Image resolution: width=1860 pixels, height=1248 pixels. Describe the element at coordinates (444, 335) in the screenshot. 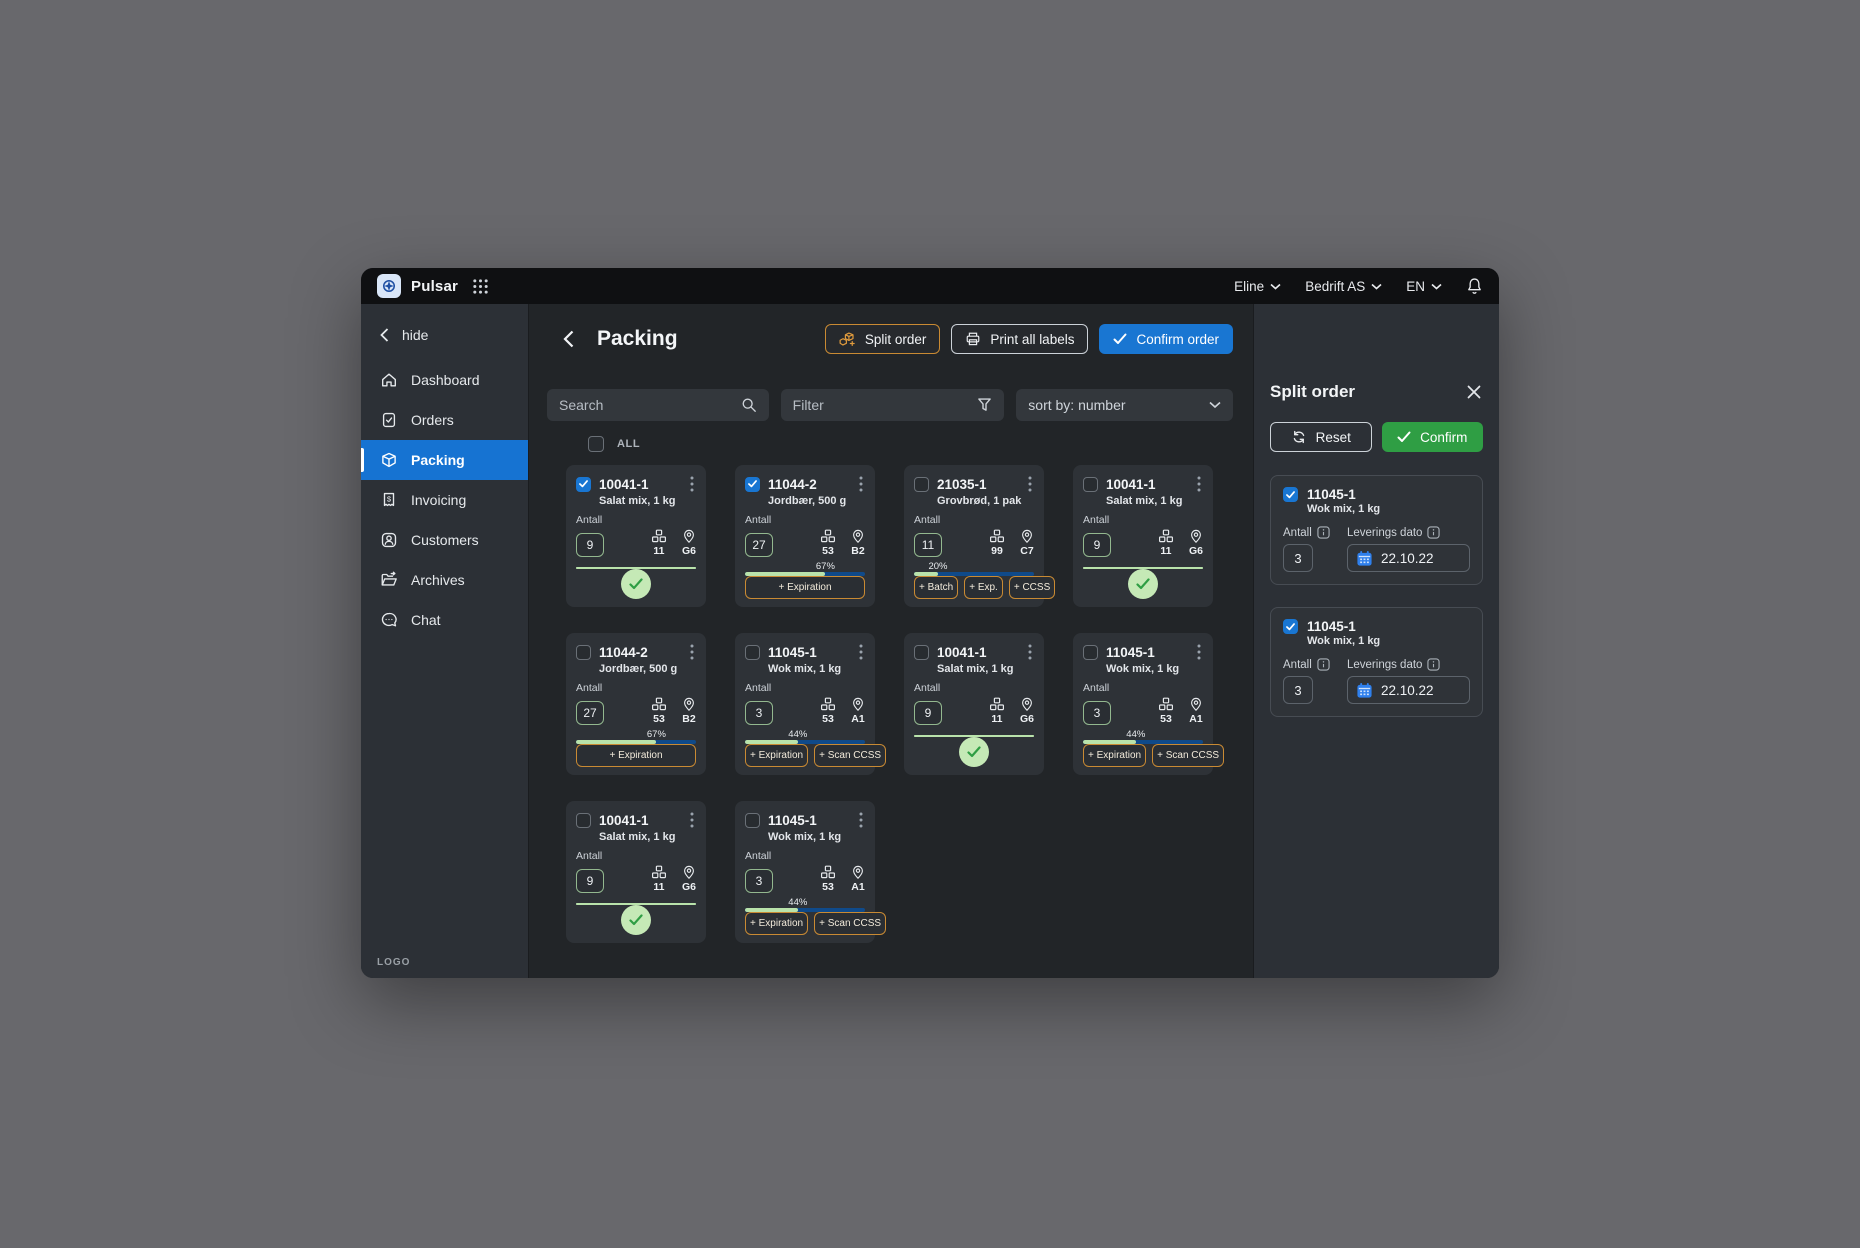

I see `sidebar-collapse-button: hide` at that location.